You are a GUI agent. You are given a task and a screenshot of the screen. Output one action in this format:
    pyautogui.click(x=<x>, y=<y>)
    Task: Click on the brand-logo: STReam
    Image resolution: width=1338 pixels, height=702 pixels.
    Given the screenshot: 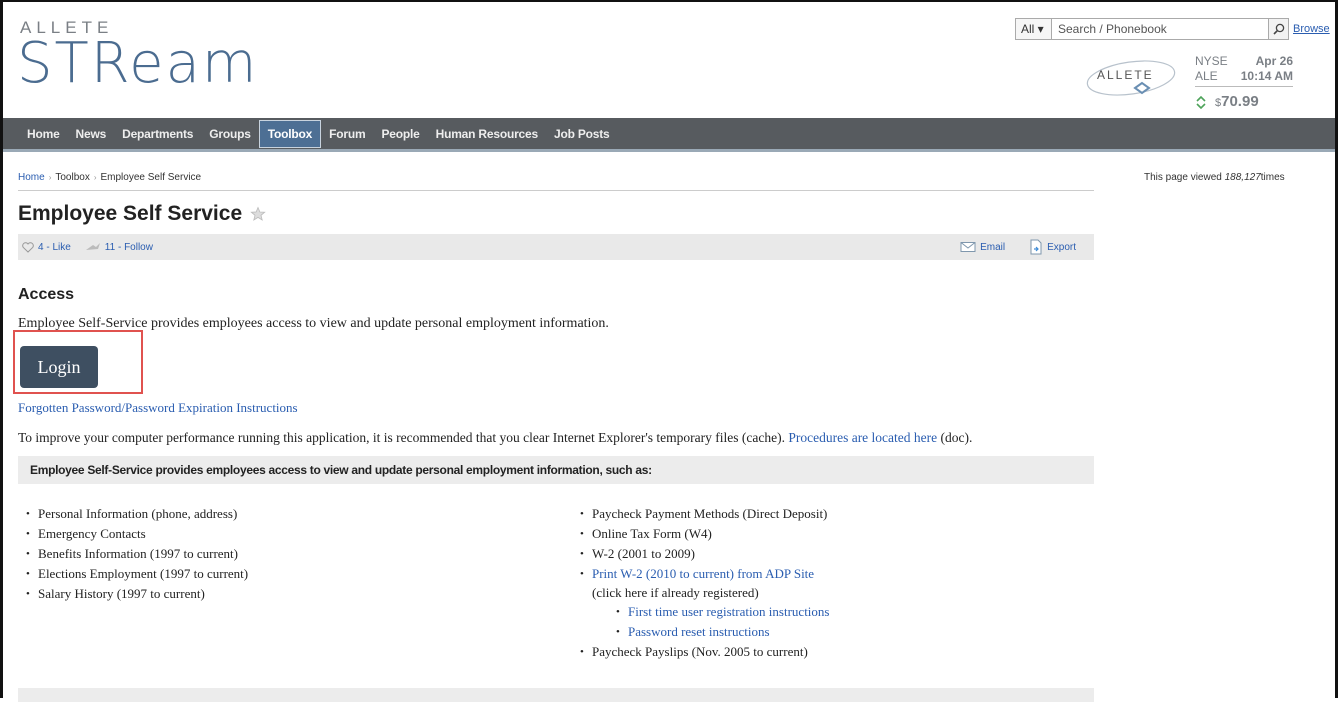 What is the action you would take?
    pyautogui.click(x=137, y=64)
    